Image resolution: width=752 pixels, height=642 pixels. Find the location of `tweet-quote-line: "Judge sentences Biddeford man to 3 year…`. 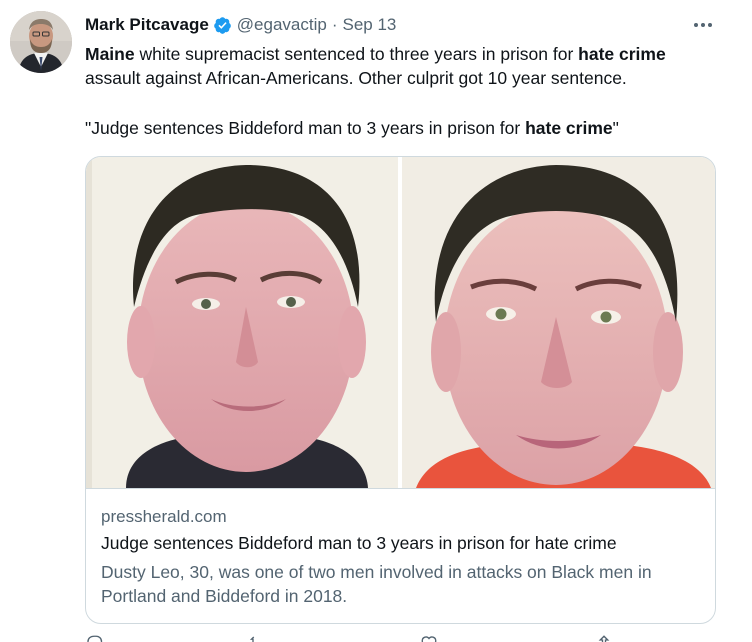

tweet-quote-line: "Judge sentences Biddeford man to 3 year… is located at coordinates (405, 128).